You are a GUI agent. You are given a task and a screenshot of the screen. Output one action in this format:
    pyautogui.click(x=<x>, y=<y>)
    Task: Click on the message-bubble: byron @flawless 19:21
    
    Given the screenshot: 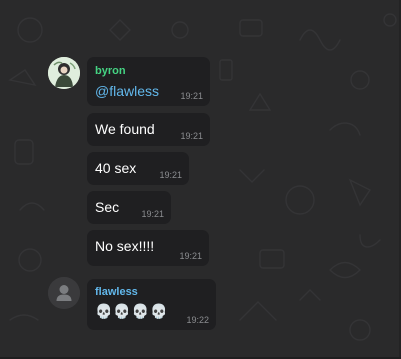 What is the action you would take?
    pyautogui.click(x=148, y=81)
    